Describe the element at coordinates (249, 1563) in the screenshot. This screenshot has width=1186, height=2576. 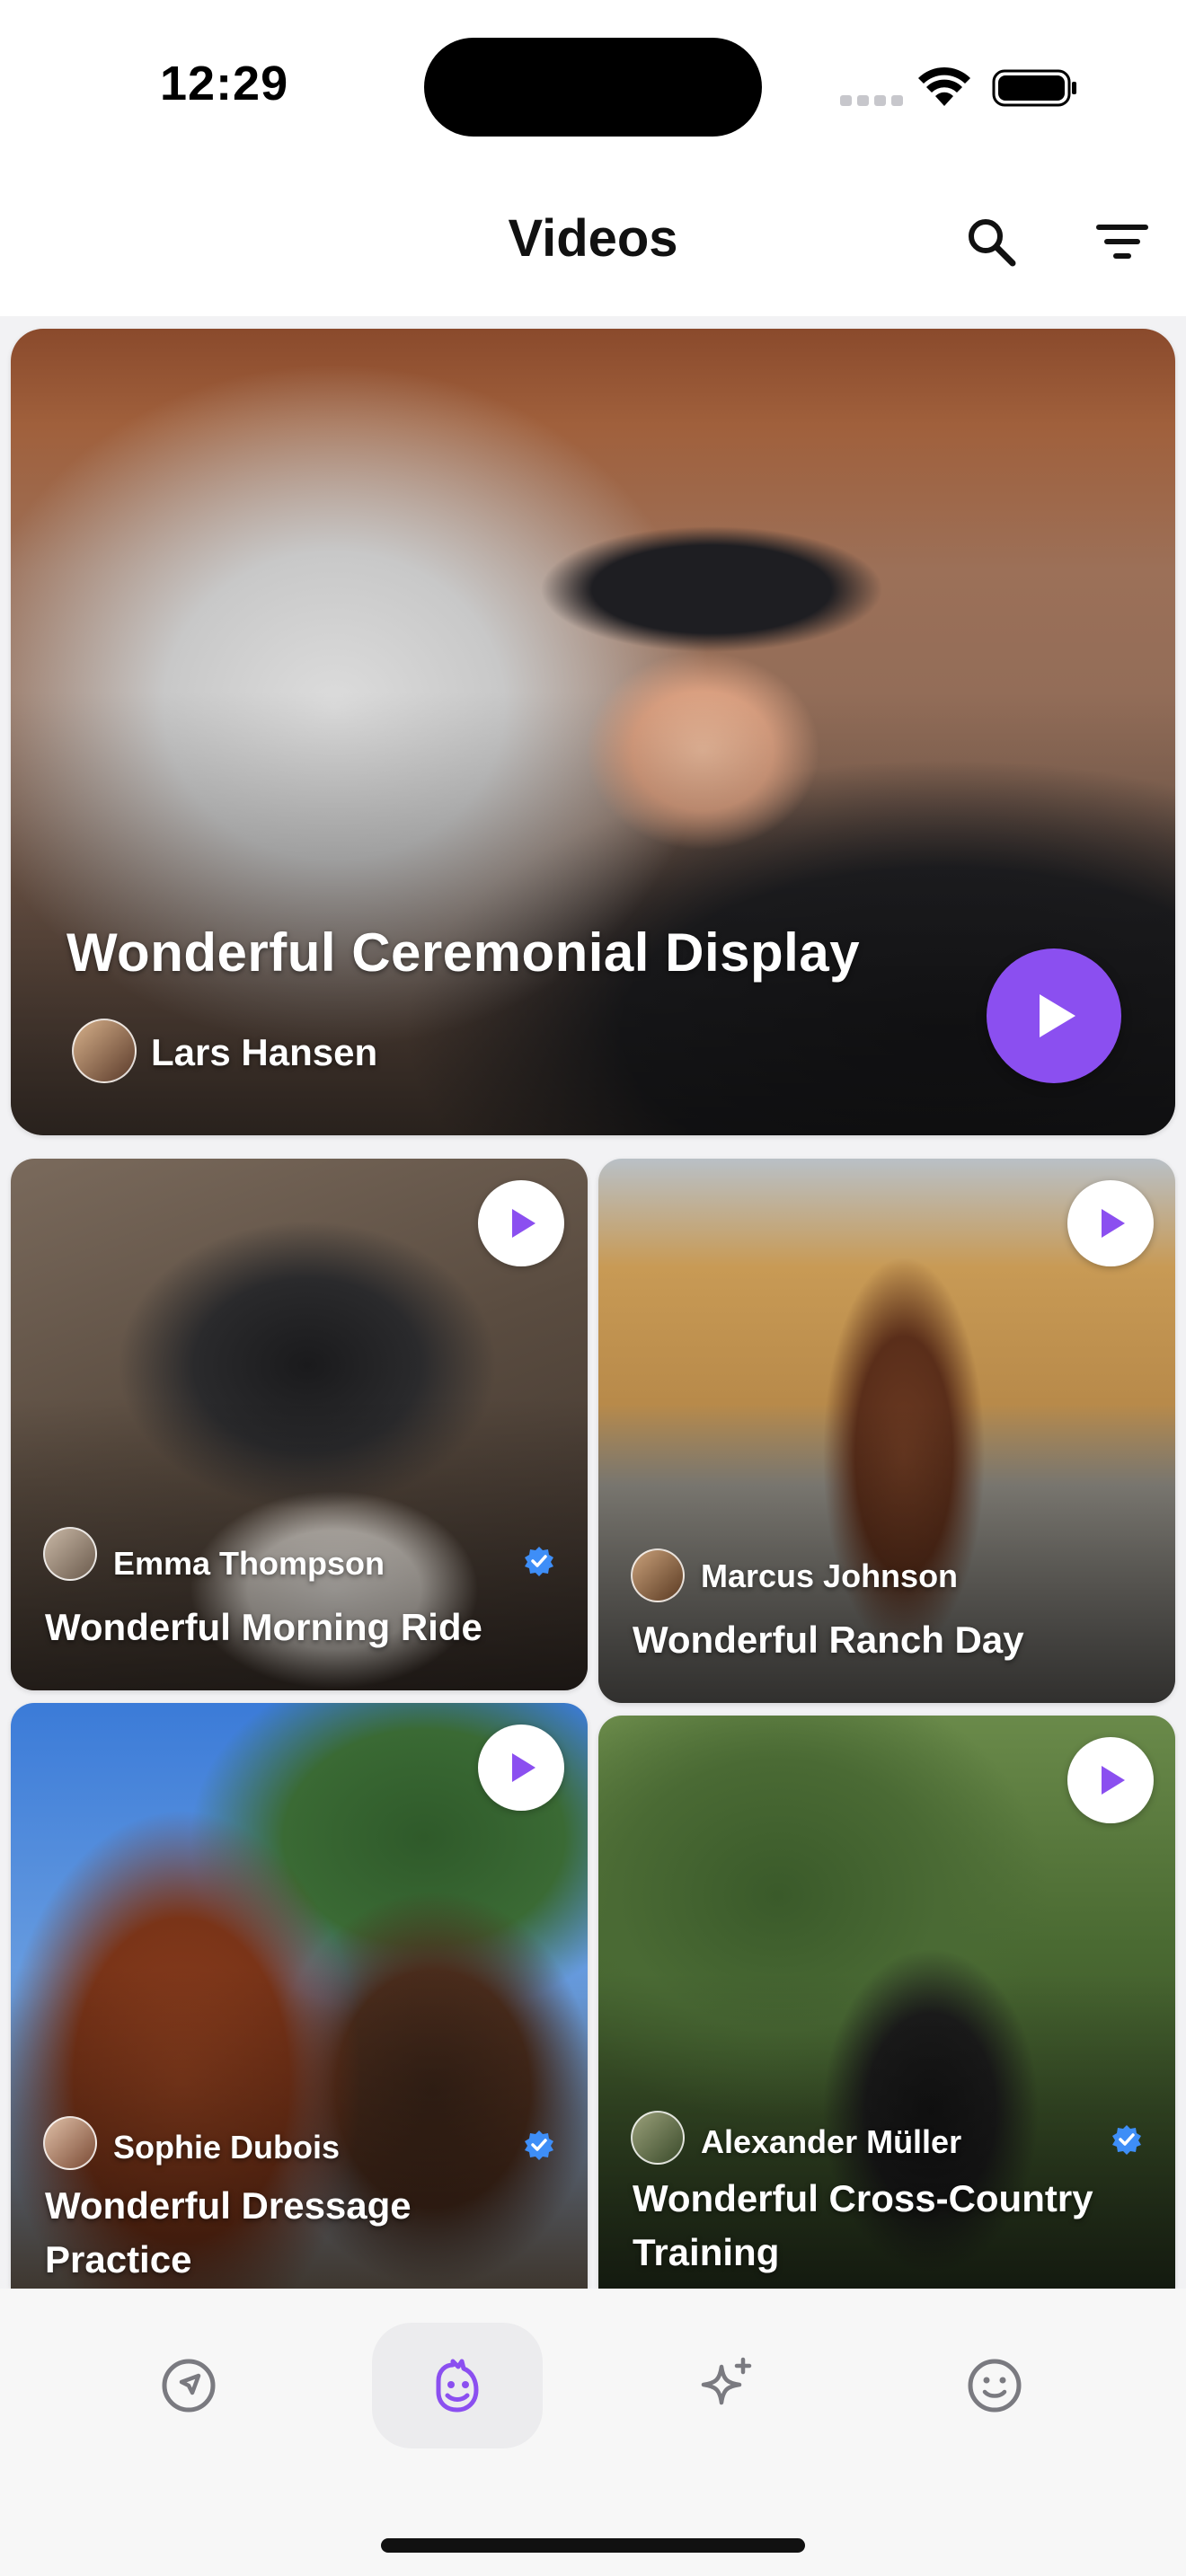
I see `video-author: Emma Thompson` at that location.